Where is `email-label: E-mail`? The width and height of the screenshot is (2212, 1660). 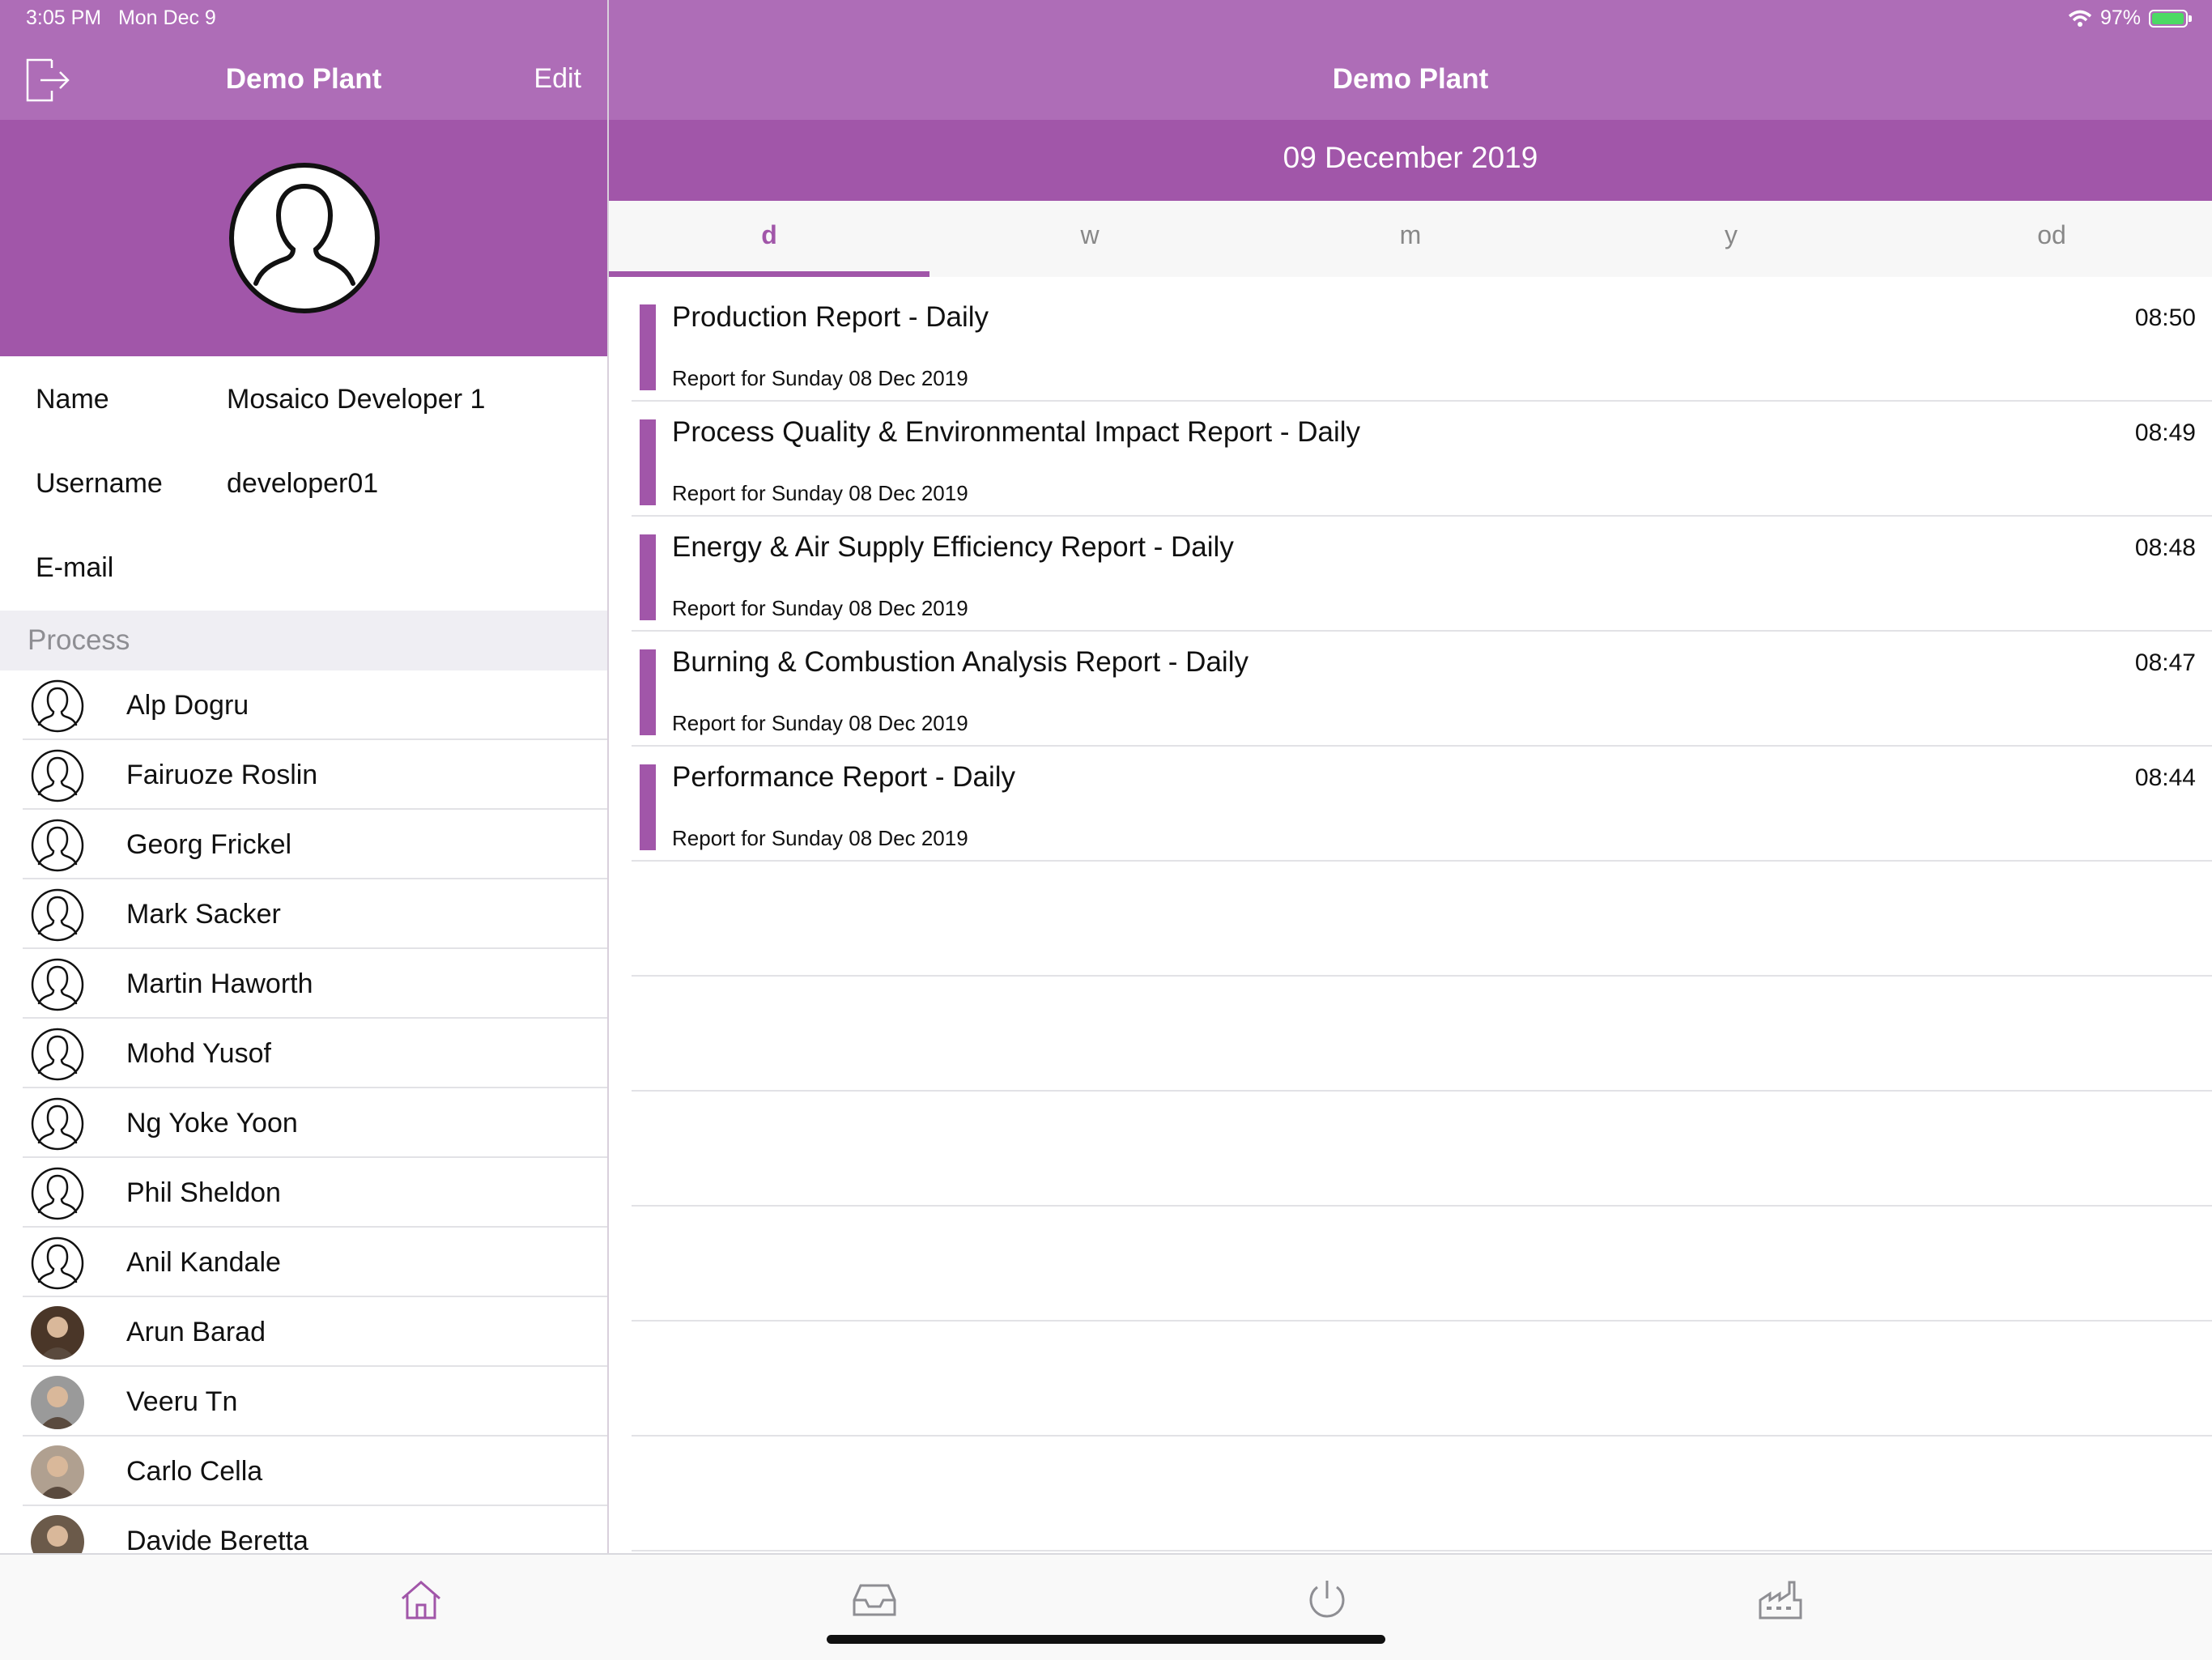
email-label: E-mail is located at coordinates (75, 568).